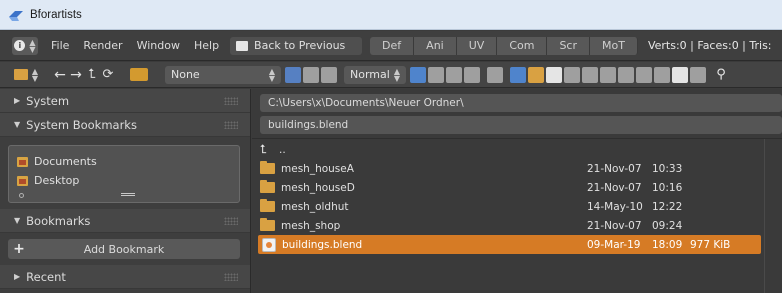 This screenshot has height=293, width=782. What do you see at coordinates (614, 45) in the screenshot?
I see `tab-mot: MoT` at bounding box center [614, 45].